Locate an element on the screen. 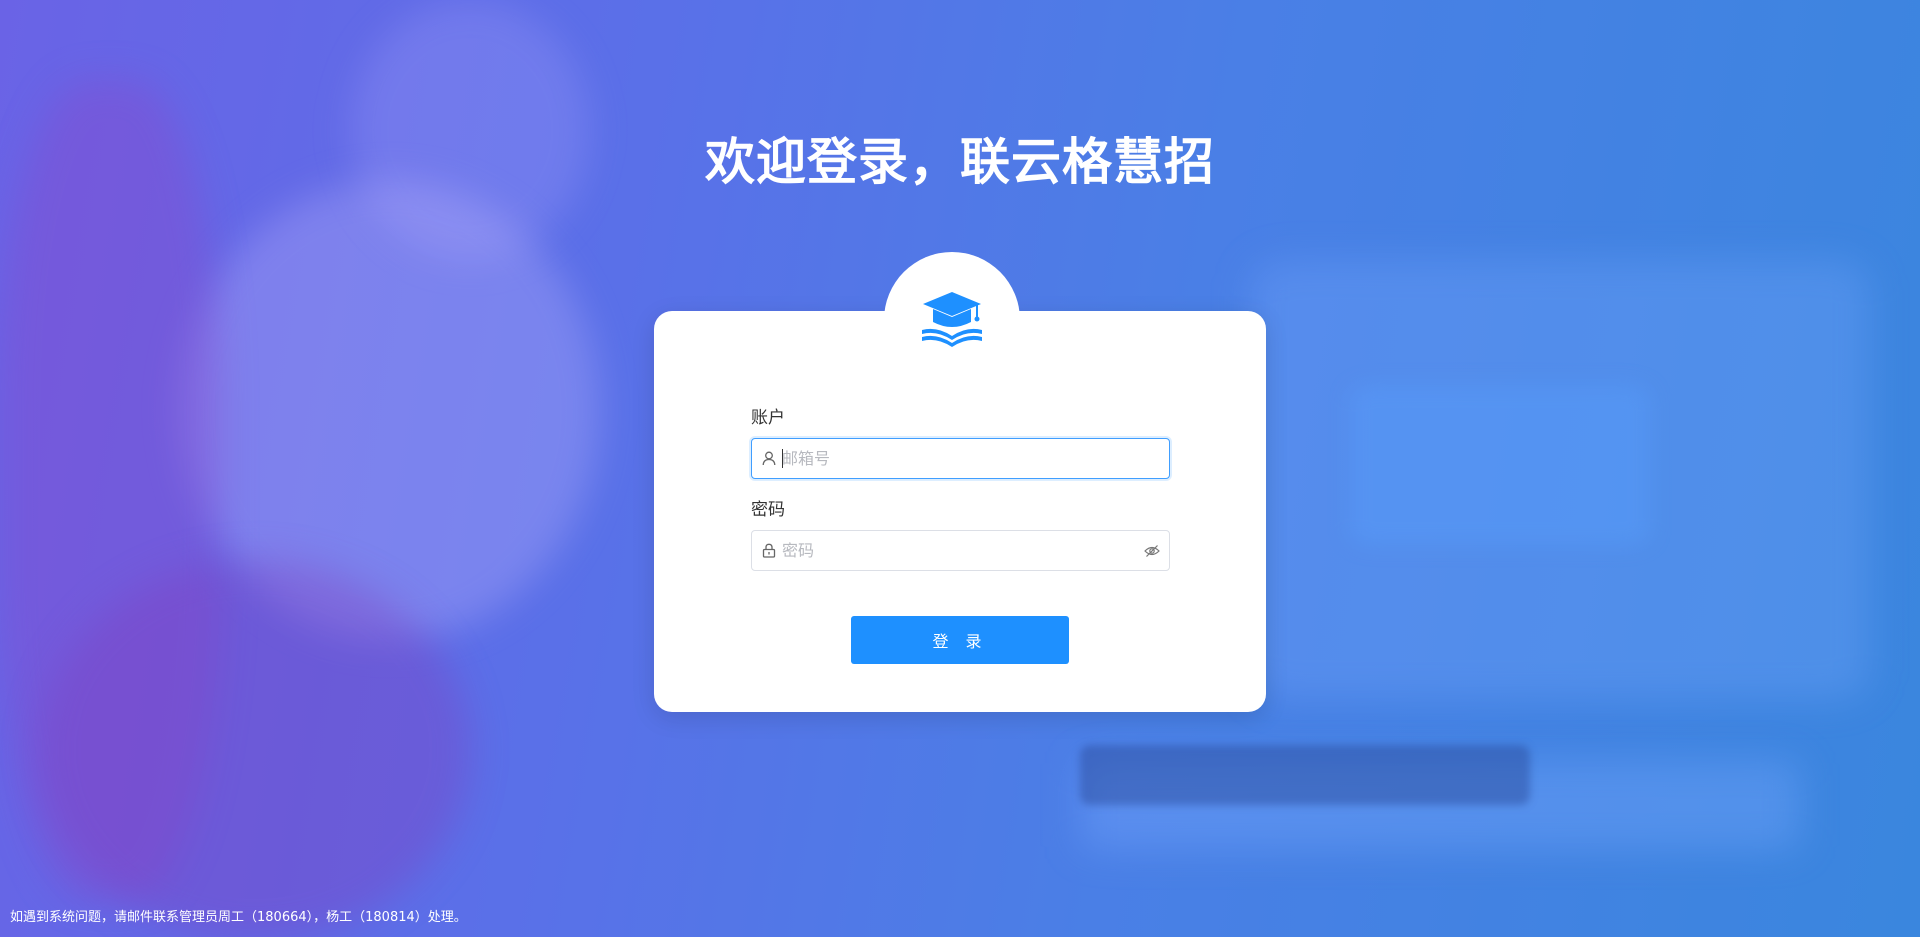  lock-icon is located at coordinates (767, 550).